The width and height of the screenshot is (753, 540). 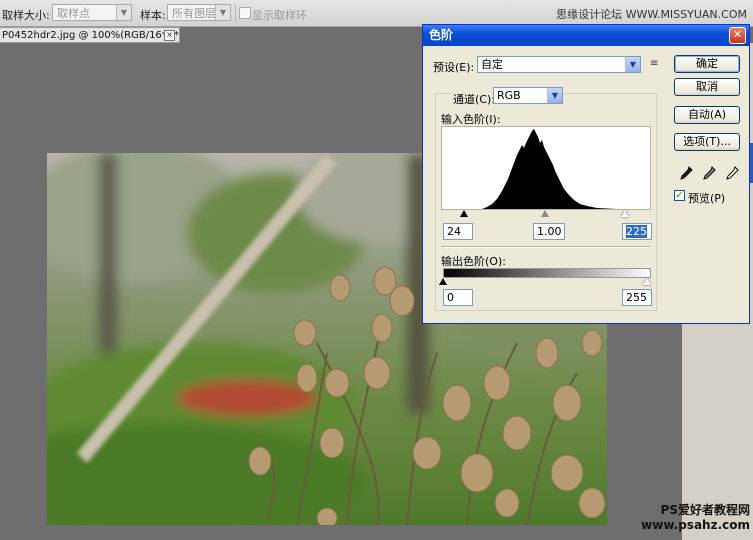 What do you see at coordinates (625, 213) in the screenshot?
I see `white-point-handle` at bounding box center [625, 213].